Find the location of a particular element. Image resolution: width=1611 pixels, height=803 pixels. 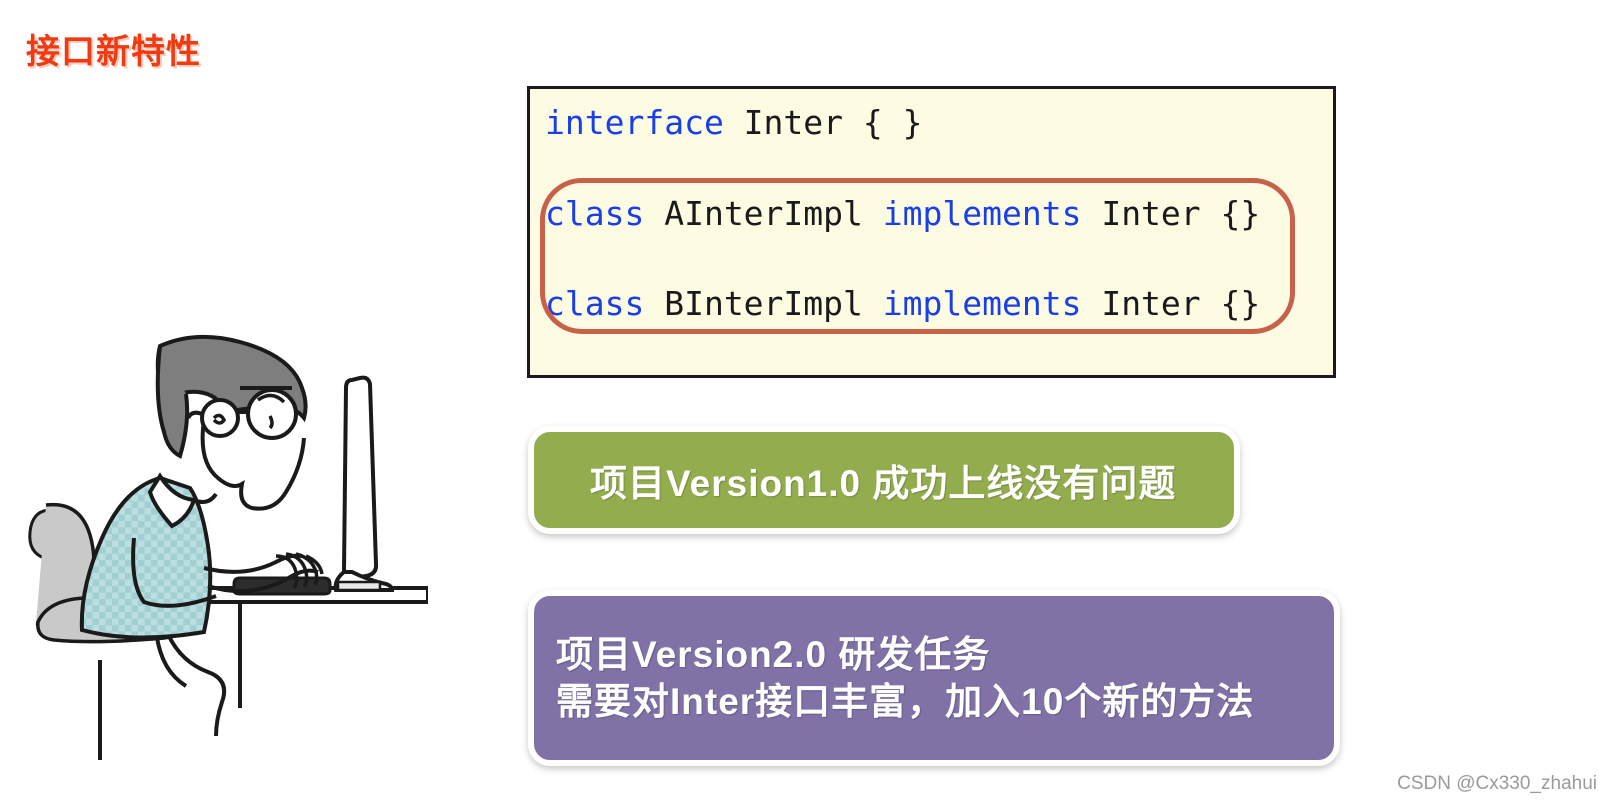

callout-purple-version2: 项目Version2.0 研发任务 需要对Inter接口丰富，加入10个新的方法 is located at coordinates (934, 678).